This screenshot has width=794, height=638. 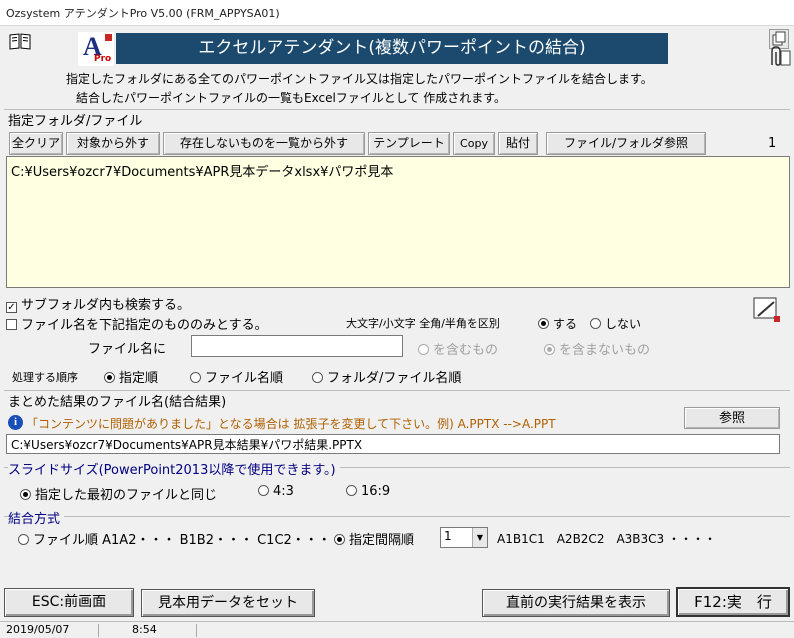 I want to click on order-specified-radio: 指定順, so click(x=131, y=376).